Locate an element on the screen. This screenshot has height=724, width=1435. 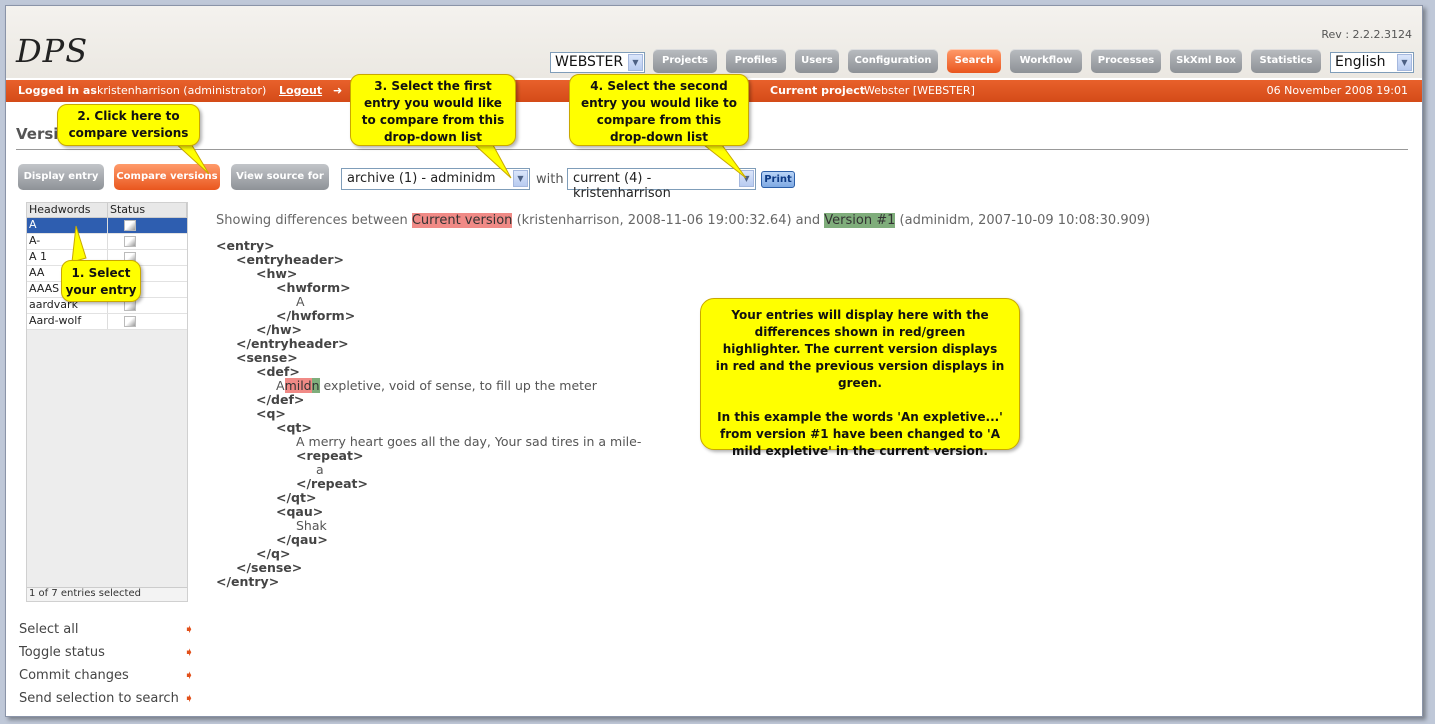
nav-skxml-box-button: SkXml Box is located at coordinates (1206, 61).